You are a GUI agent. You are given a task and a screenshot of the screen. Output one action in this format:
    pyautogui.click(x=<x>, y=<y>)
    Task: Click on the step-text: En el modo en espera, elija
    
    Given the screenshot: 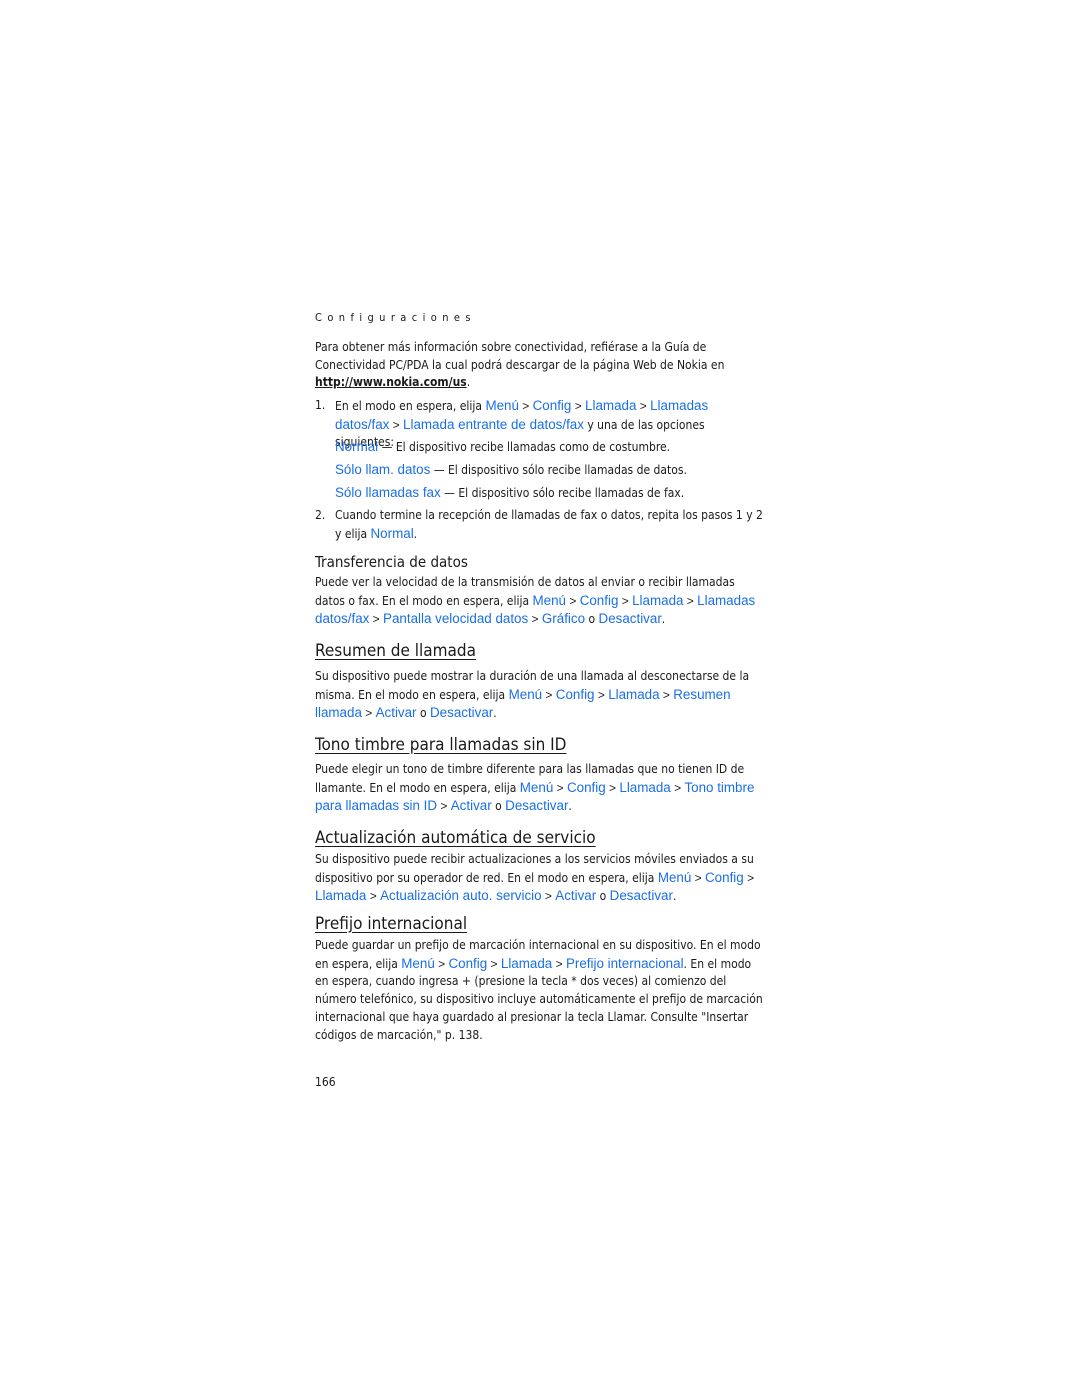 What is the action you would take?
    pyautogui.click(x=410, y=406)
    